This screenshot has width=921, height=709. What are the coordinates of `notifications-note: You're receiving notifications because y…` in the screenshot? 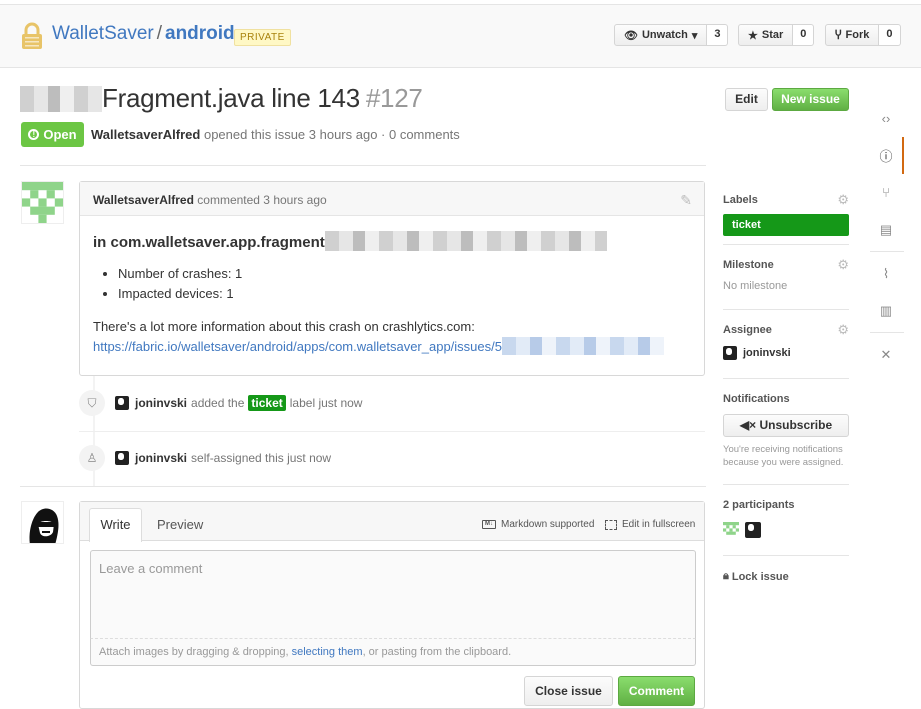 It's located at (783, 456).